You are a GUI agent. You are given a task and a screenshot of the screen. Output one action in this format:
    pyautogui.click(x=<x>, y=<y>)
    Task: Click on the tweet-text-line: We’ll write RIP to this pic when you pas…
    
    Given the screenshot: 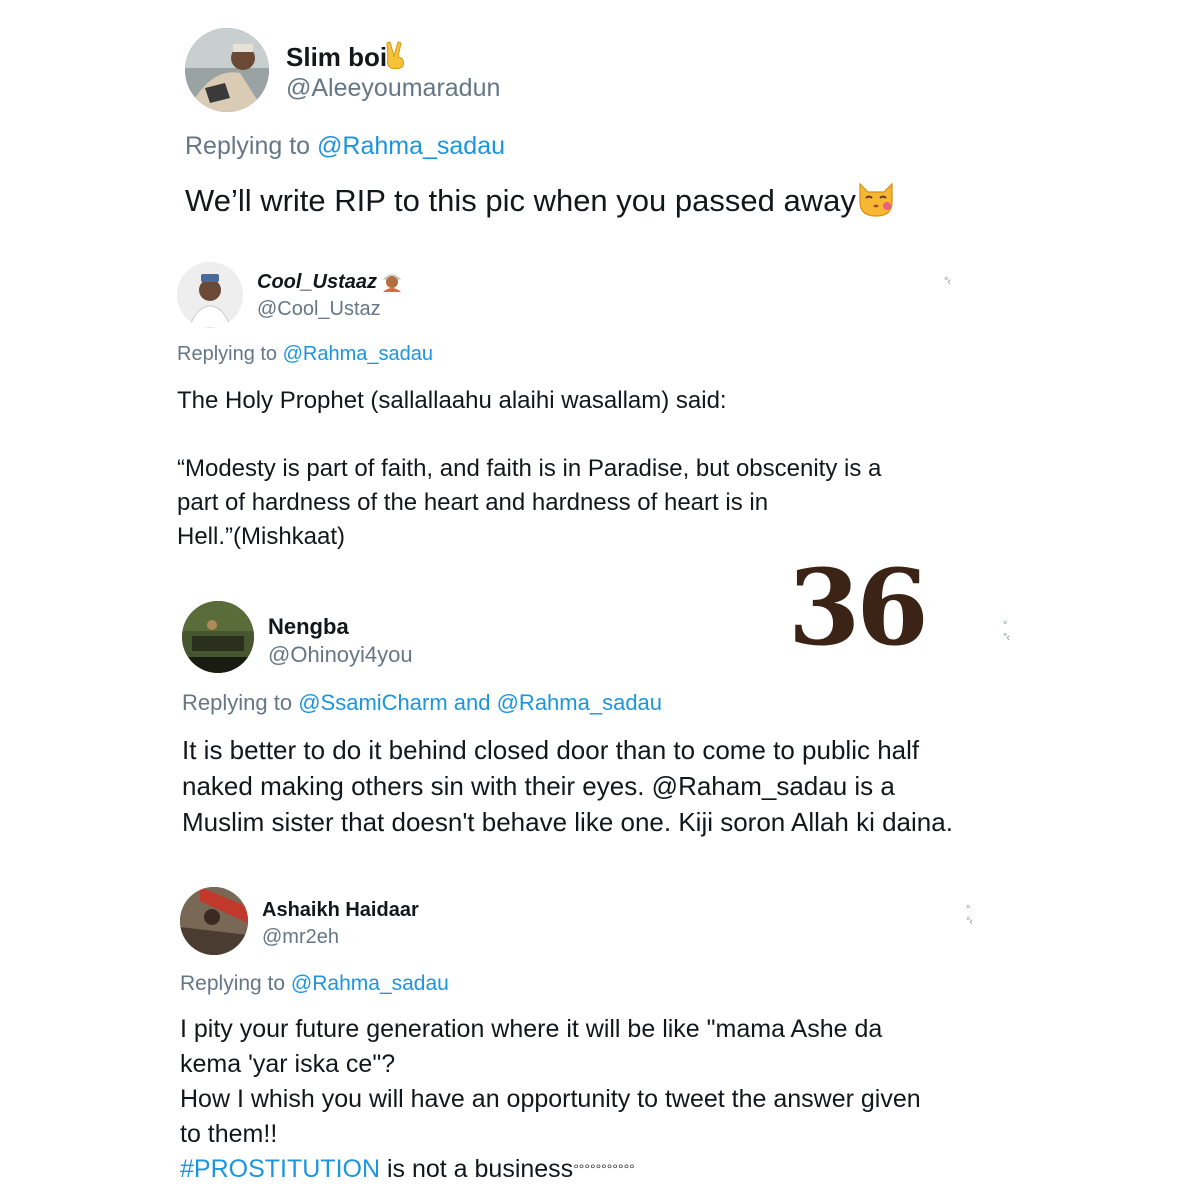 What is the action you would take?
    pyautogui.click(x=520, y=201)
    